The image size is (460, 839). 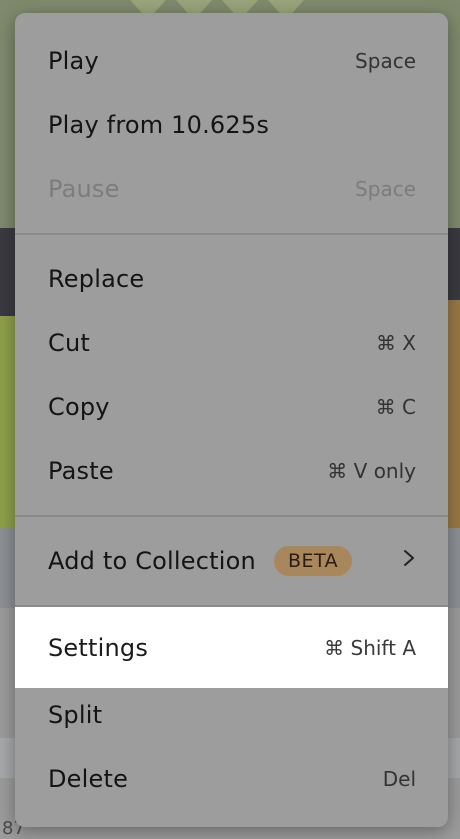 What do you see at coordinates (81, 471) in the screenshot?
I see `menu-item-label: Paste` at bounding box center [81, 471].